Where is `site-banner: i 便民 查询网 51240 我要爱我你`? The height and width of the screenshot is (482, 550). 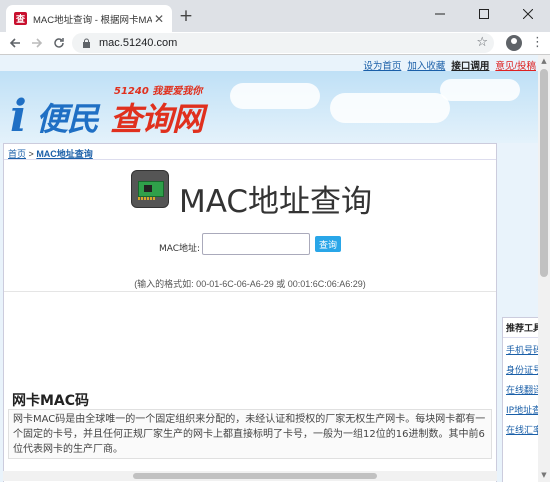
site-banner: i 便民 查询网 51240 我要爱我你 is located at coordinates (269, 107).